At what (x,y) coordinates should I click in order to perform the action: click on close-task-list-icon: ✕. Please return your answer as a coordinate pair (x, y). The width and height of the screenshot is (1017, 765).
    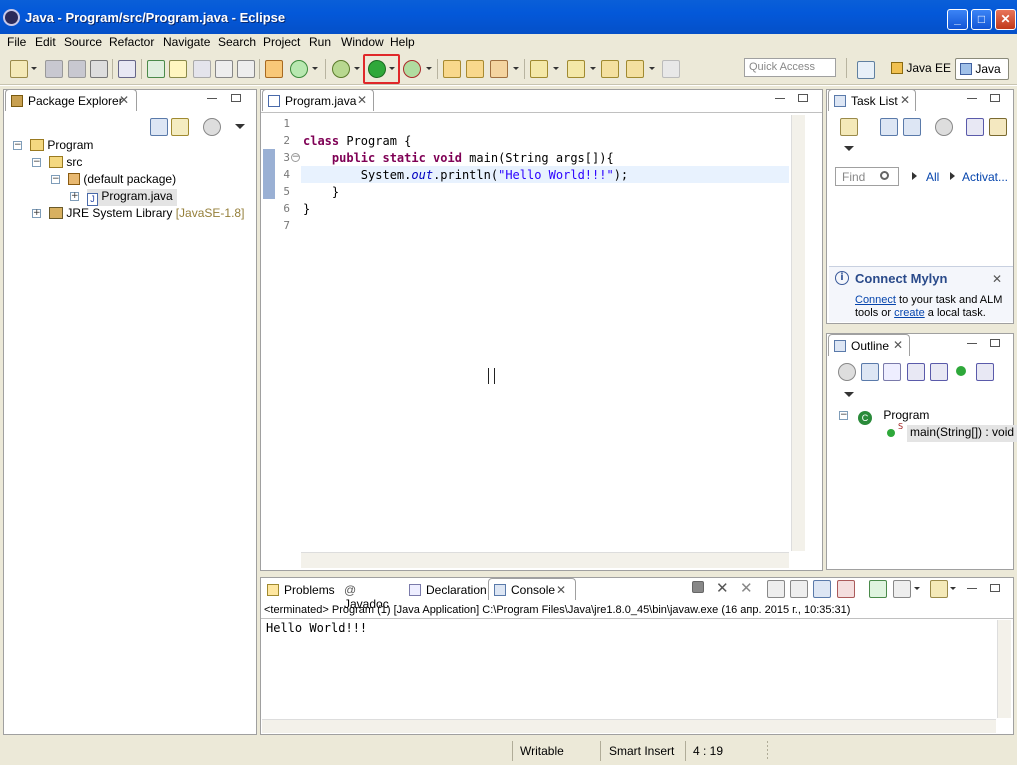
    Looking at the image, I should click on (905, 100).